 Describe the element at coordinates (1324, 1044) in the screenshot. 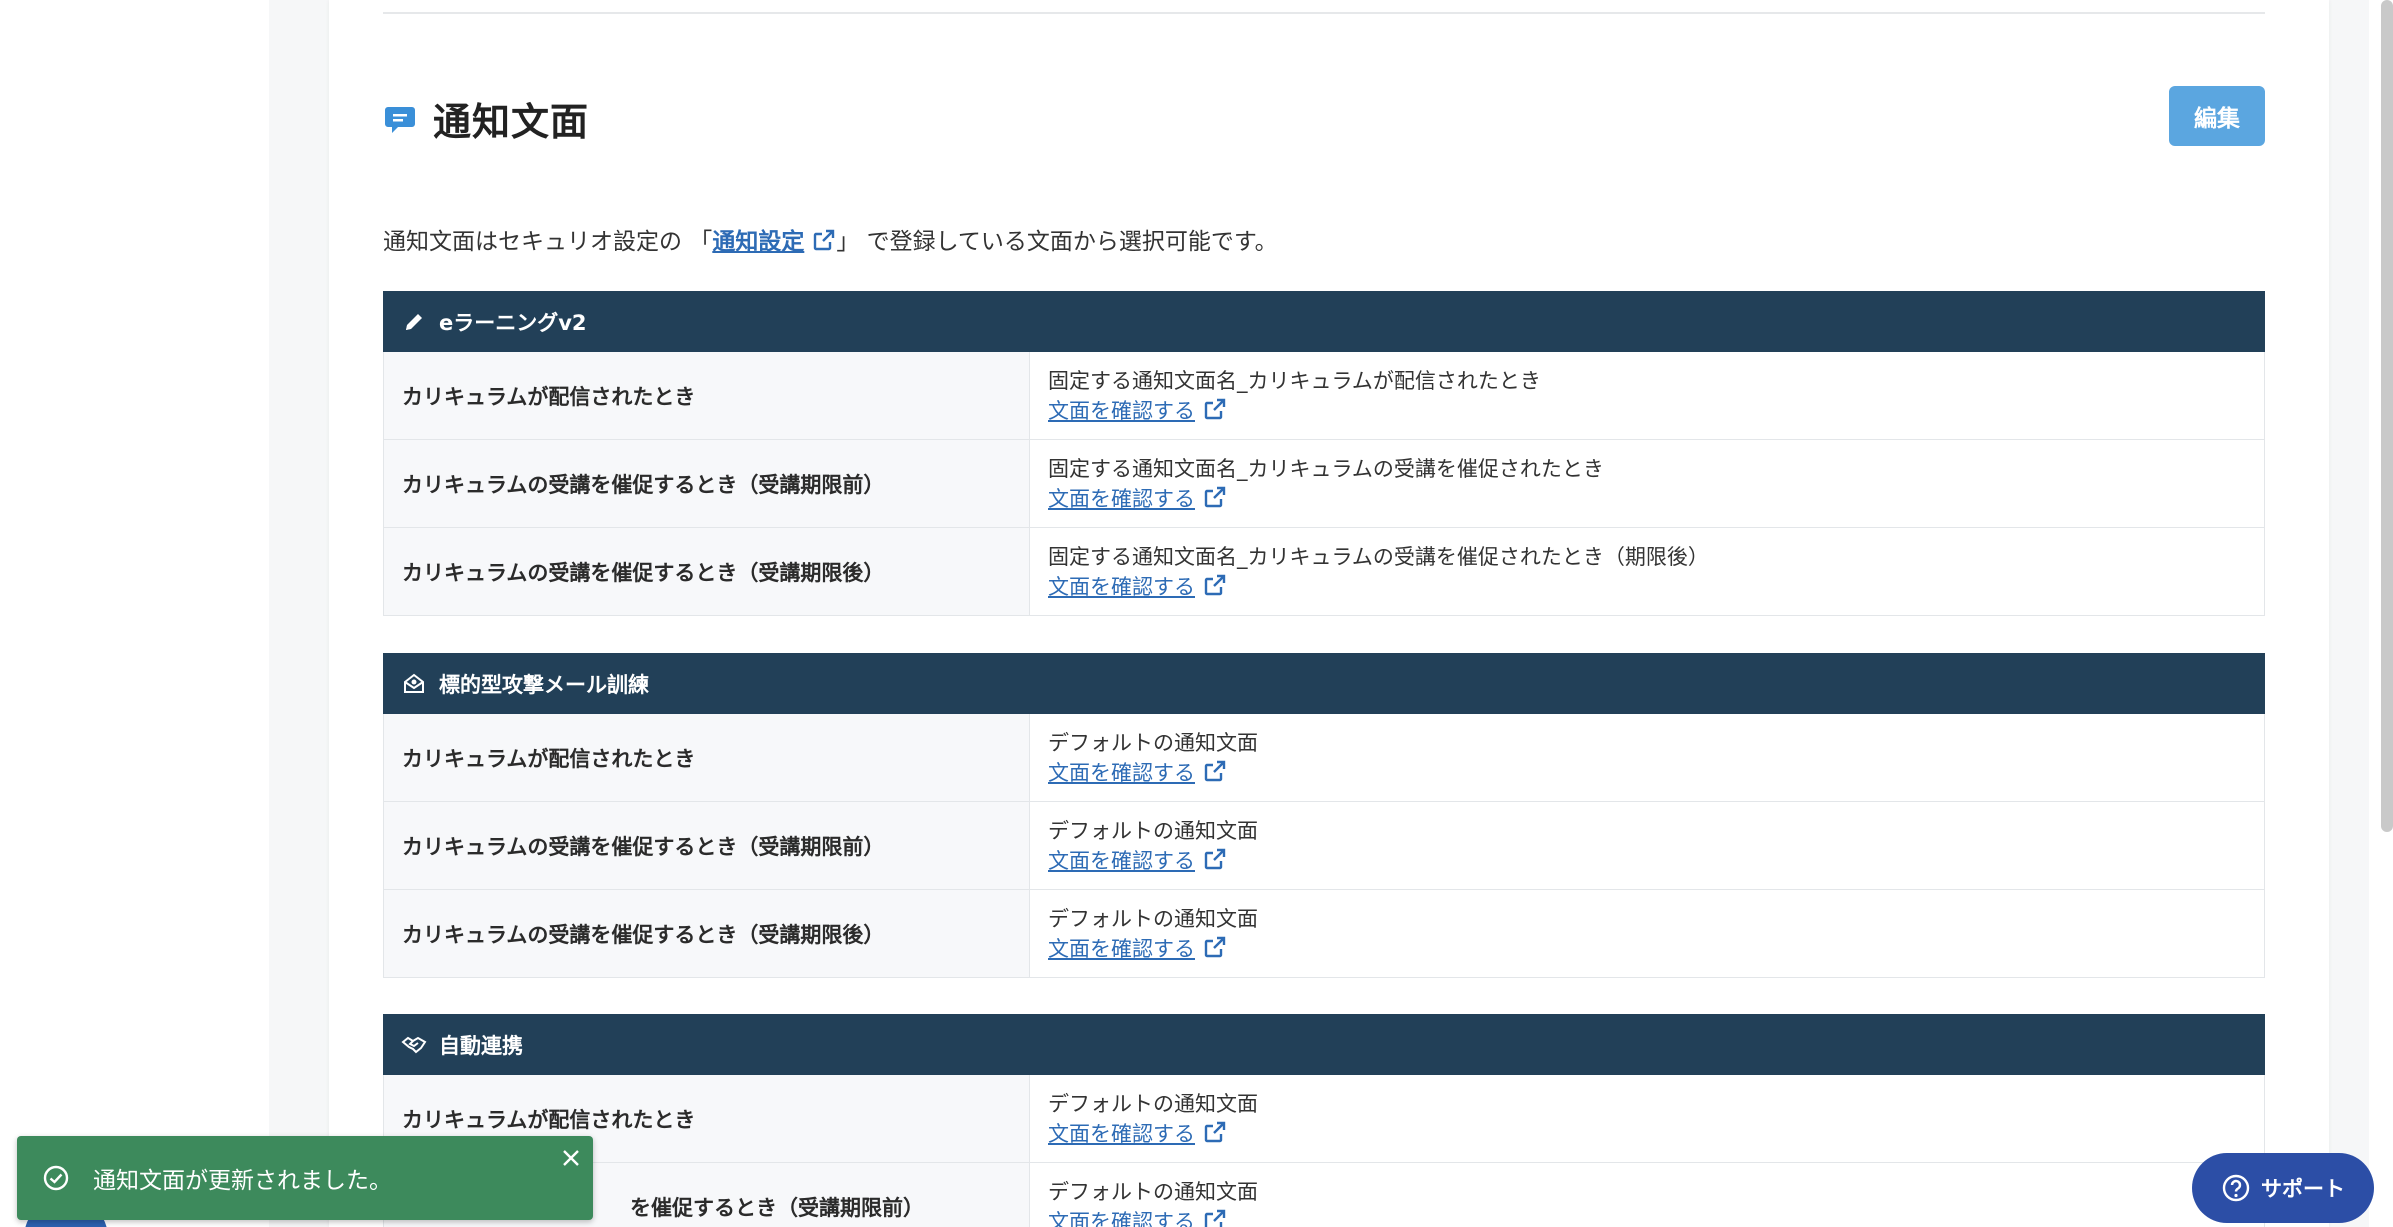

I see `section-header: 自動連携` at that location.